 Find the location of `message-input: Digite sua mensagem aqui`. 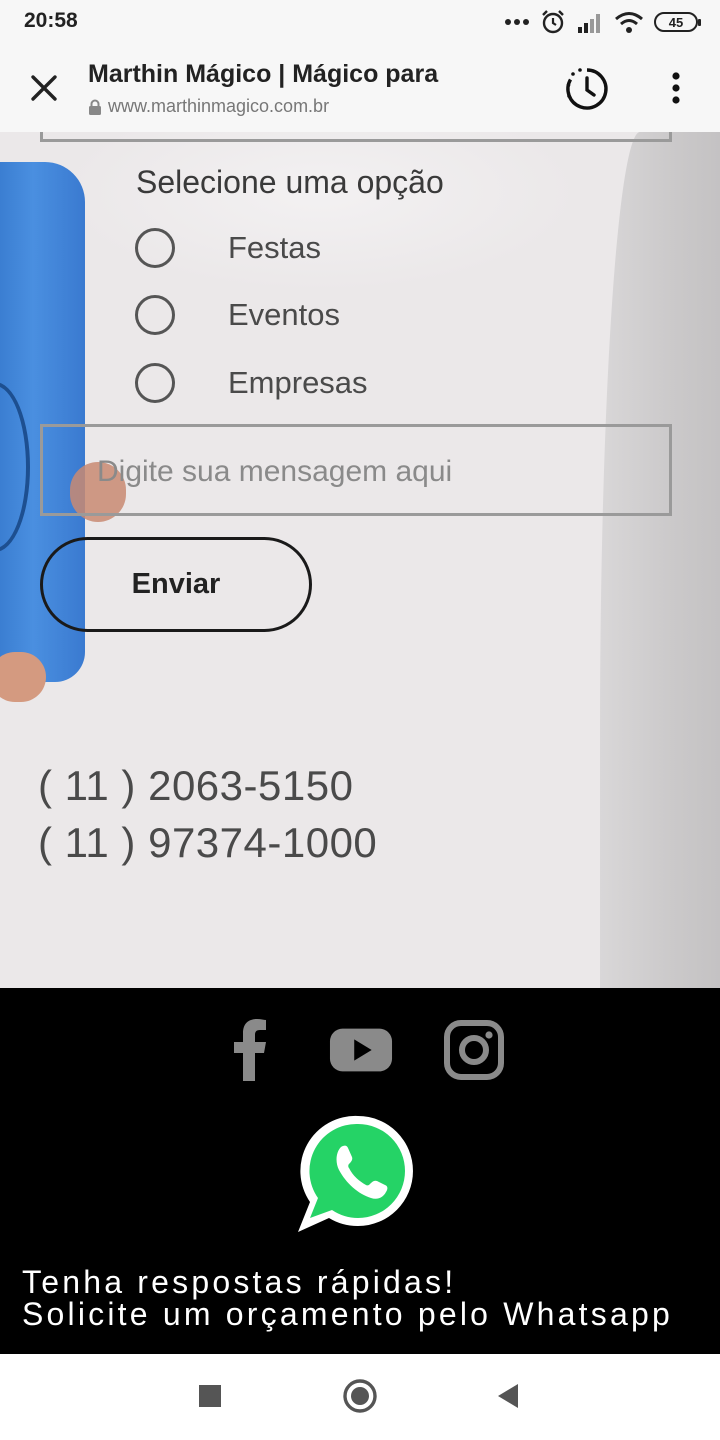

message-input: Digite sua mensagem aqui is located at coordinates (356, 470).